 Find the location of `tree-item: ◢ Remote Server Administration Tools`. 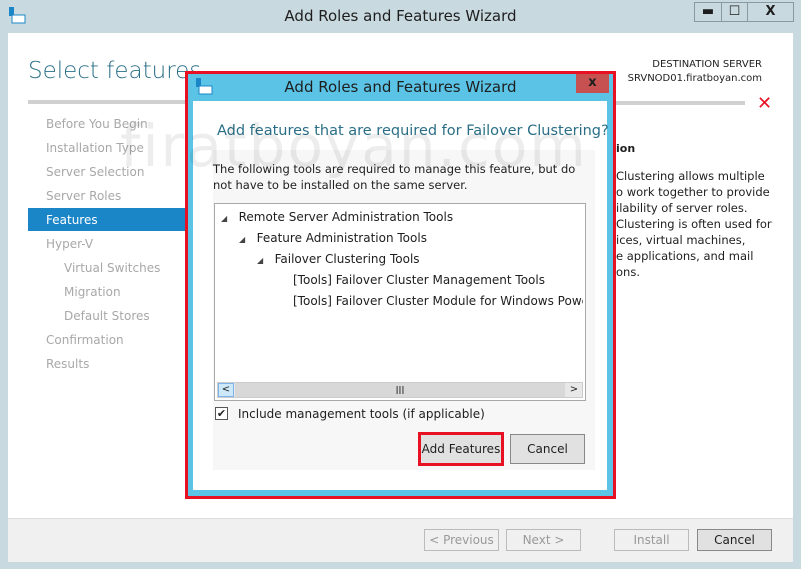

tree-item: ◢ Remote Server Administration Tools is located at coordinates (337, 217).